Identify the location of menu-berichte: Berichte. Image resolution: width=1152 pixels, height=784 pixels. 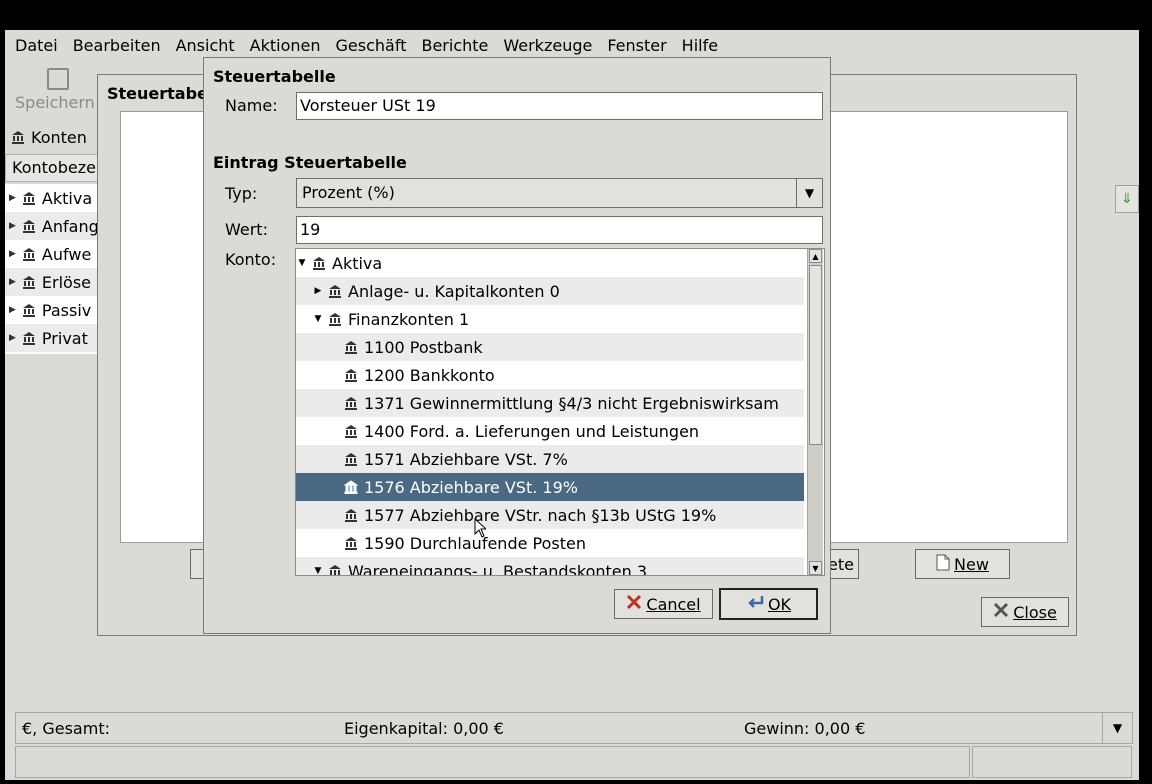
(454, 45).